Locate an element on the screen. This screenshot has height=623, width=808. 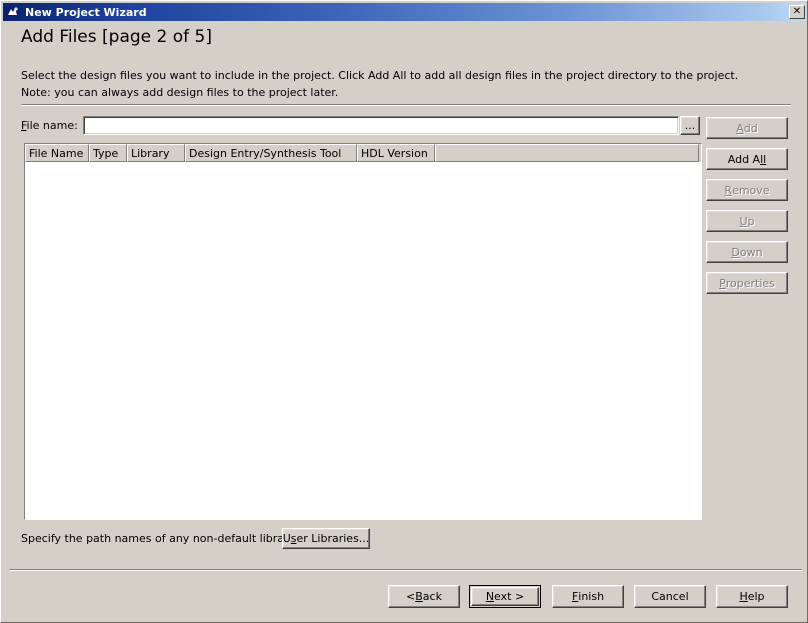
remove-button-label: emove is located at coordinates (751, 190).